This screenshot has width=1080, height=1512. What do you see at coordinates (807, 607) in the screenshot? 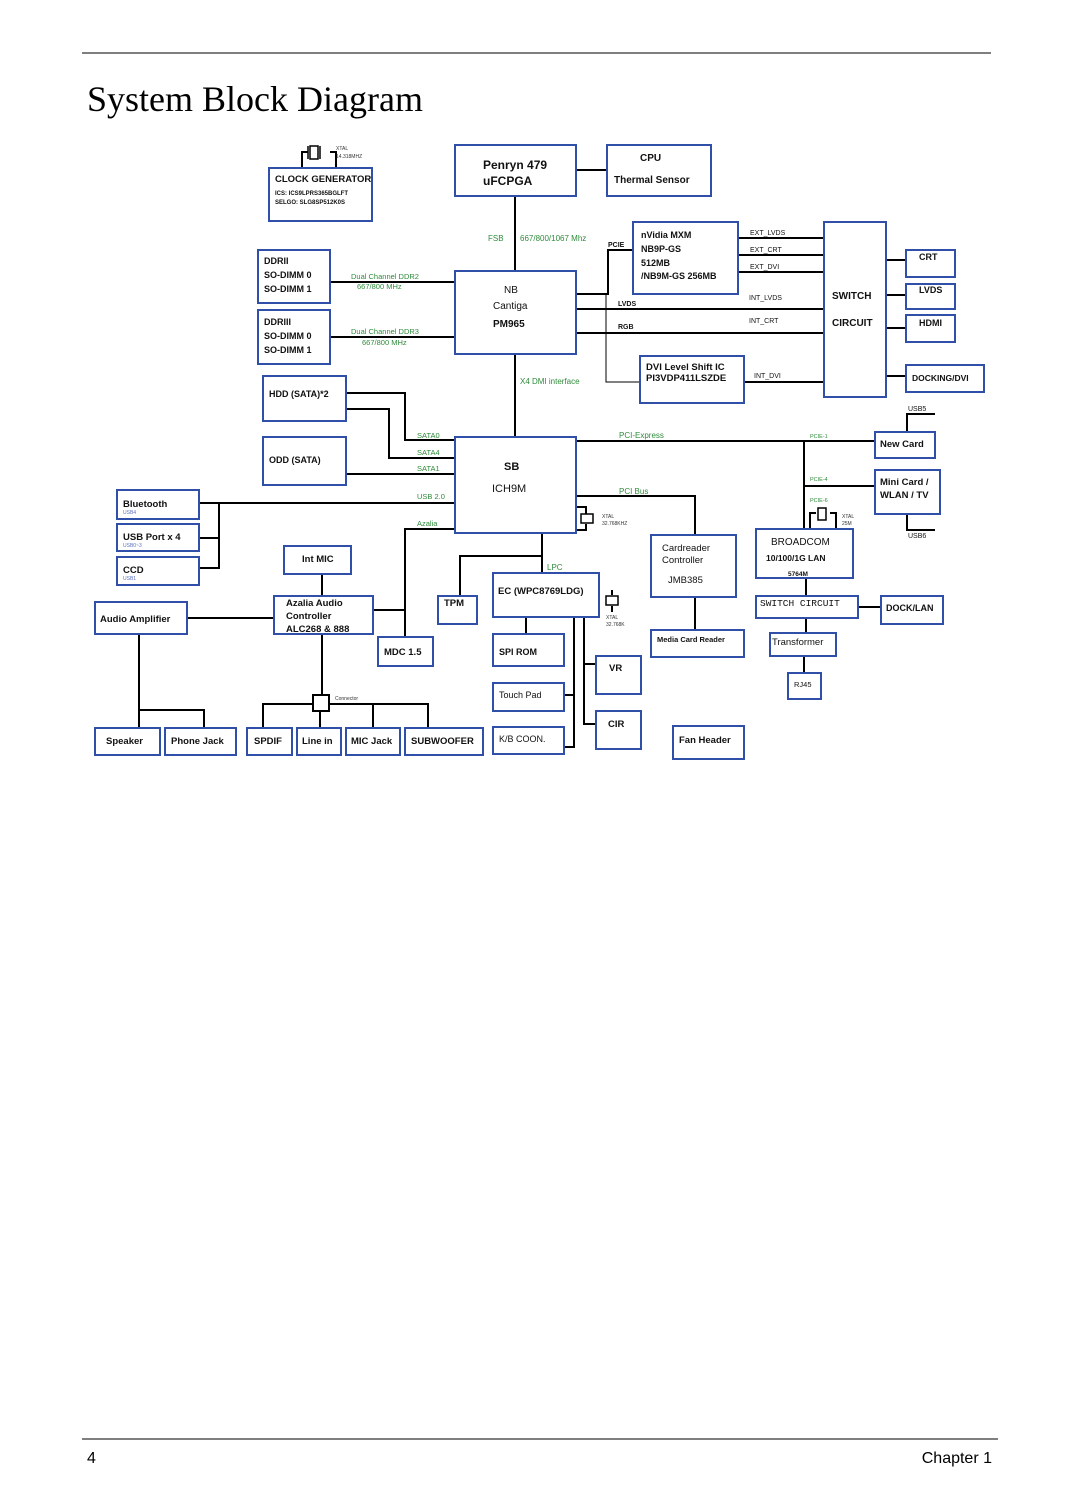
I see `lan-switch-circuit-block: SWITCH CIRCUIT` at bounding box center [807, 607].